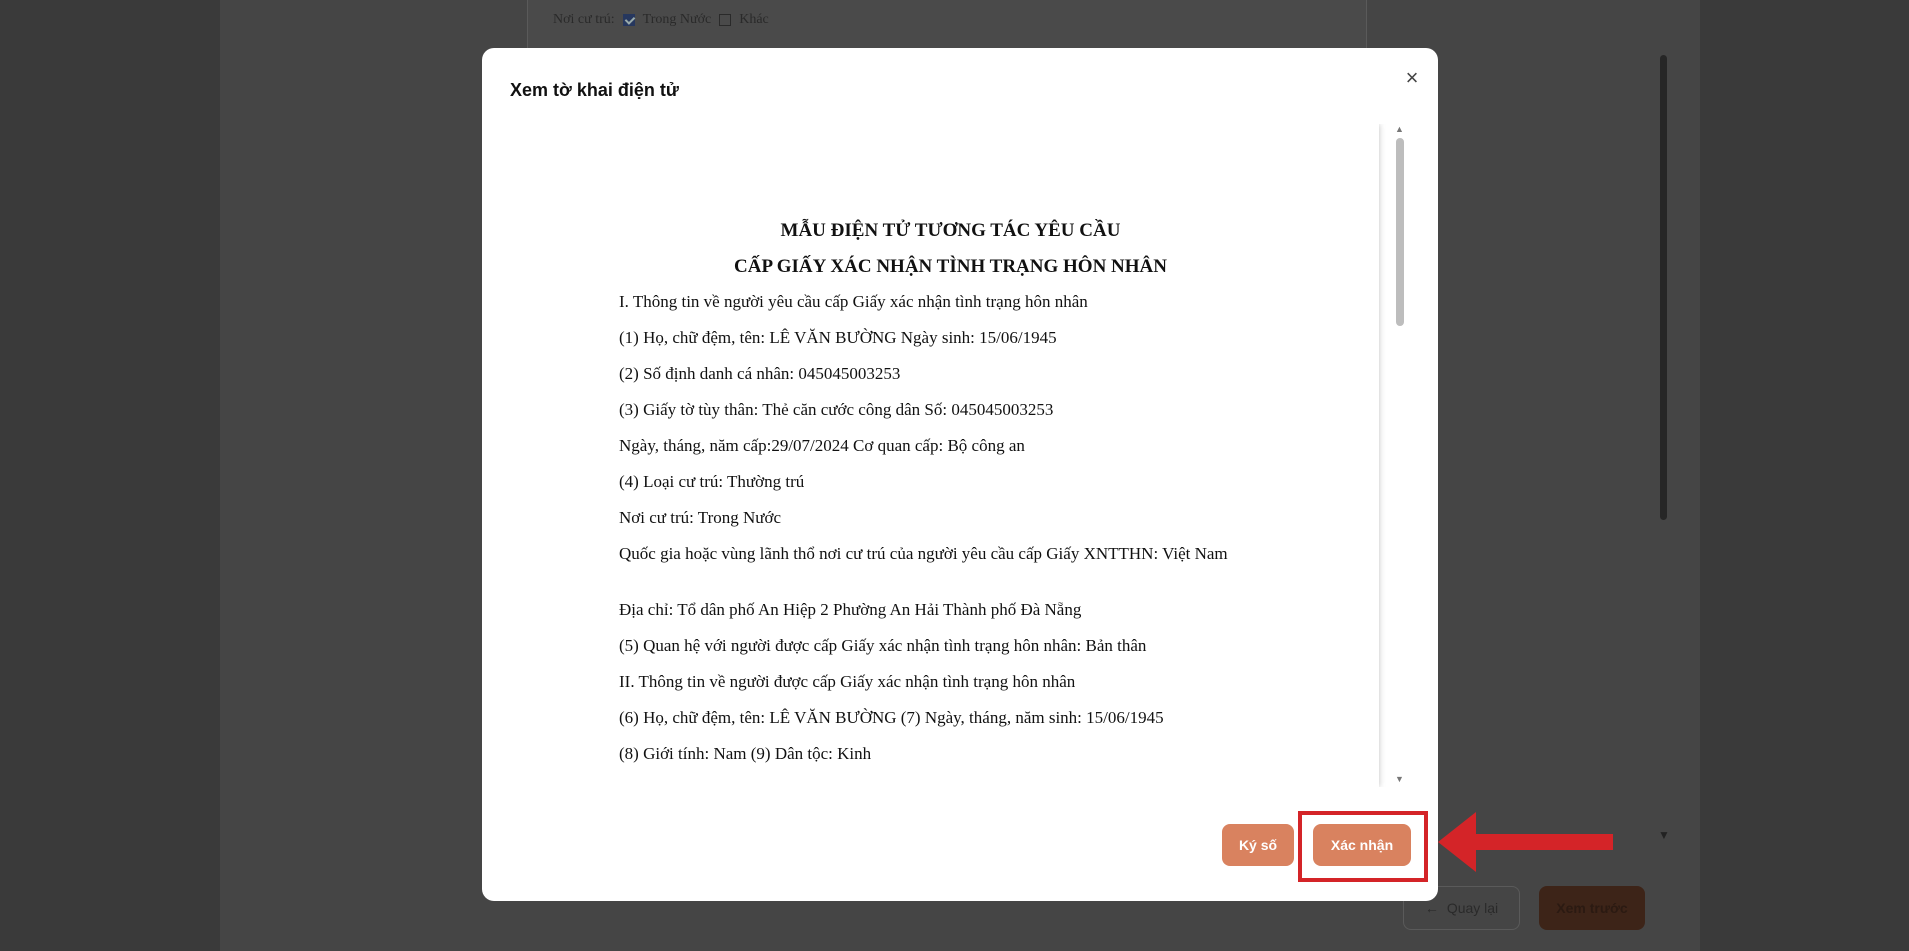 Image resolution: width=1909 pixels, height=951 pixels. I want to click on sign-button: Ký số, so click(1258, 845).